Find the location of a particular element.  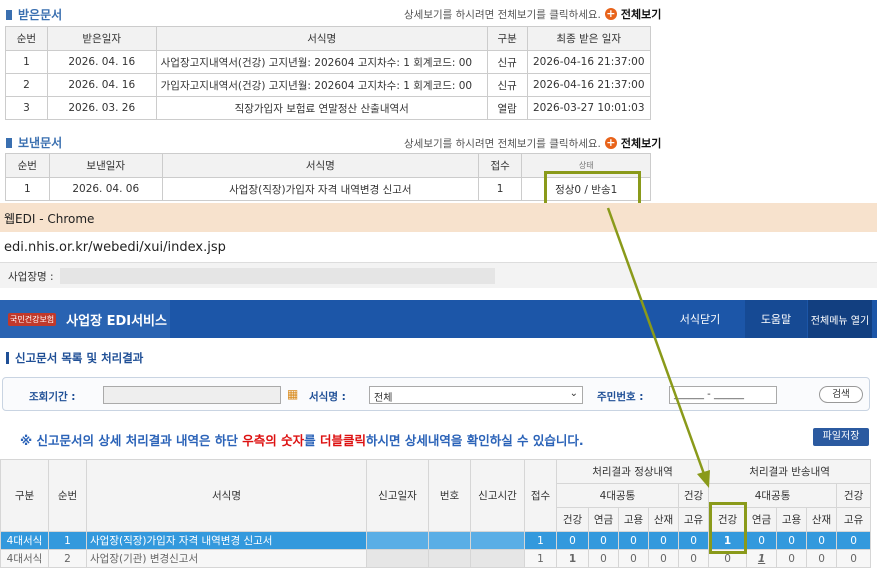

period-label: 조회기간 : is located at coordinates (52, 397).